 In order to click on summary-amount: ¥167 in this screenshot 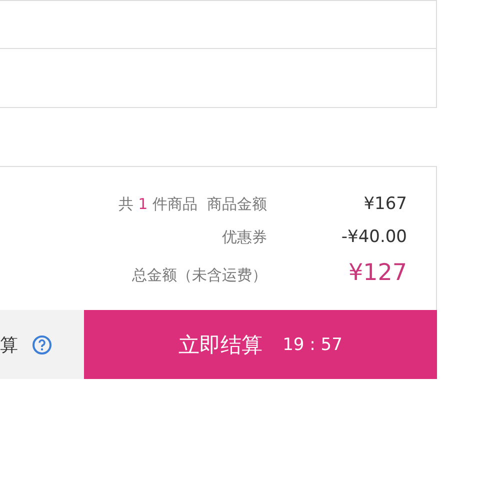, I will do `click(384, 204)`.